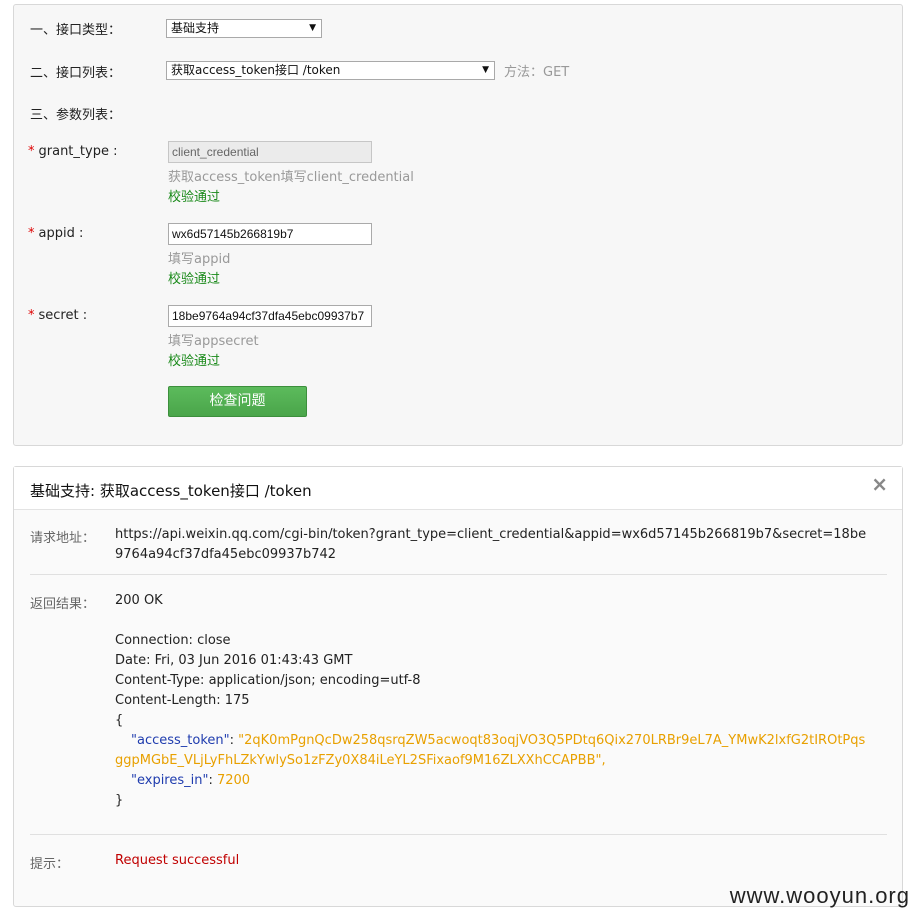 The width and height of the screenshot is (918, 917). I want to click on interface-list-select: 获取access_token接口 /token ▼, so click(330, 70).